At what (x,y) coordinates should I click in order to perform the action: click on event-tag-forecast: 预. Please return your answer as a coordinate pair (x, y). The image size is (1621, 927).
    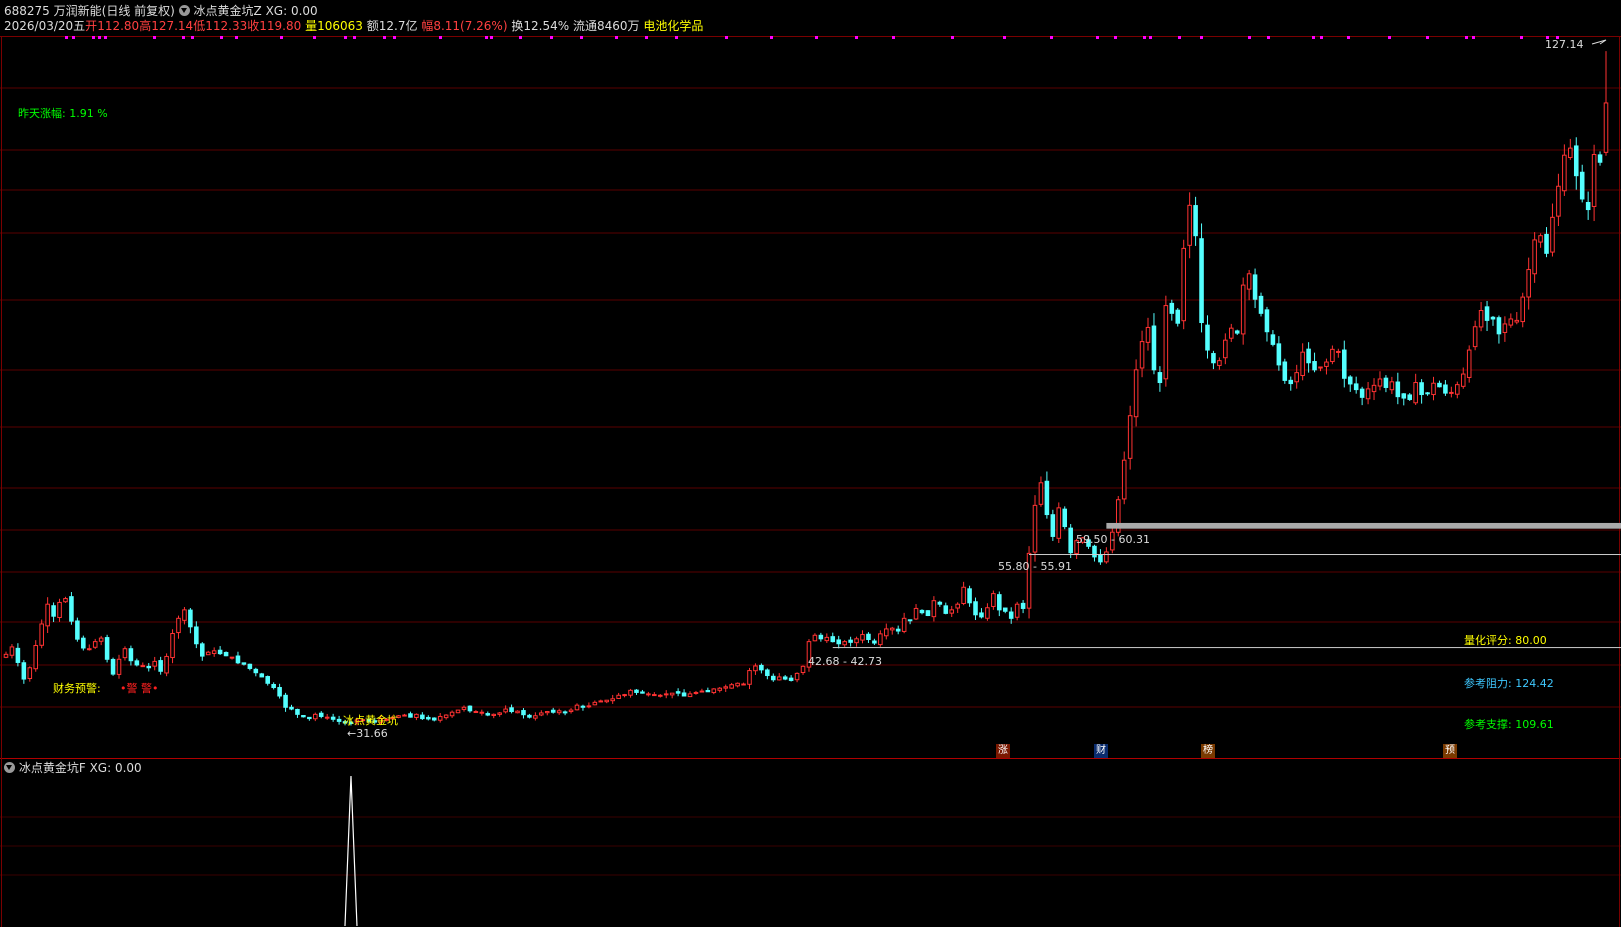
    Looking at the image, I should click on (1450, 751).